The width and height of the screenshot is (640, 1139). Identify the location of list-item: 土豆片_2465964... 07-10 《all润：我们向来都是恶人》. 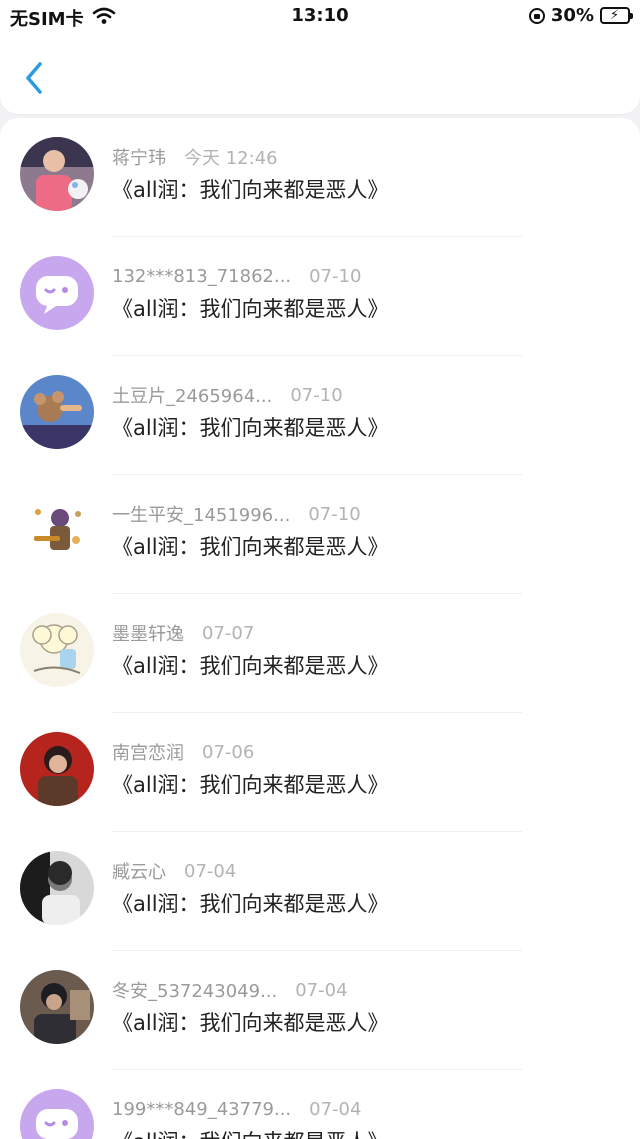
(320, 415).